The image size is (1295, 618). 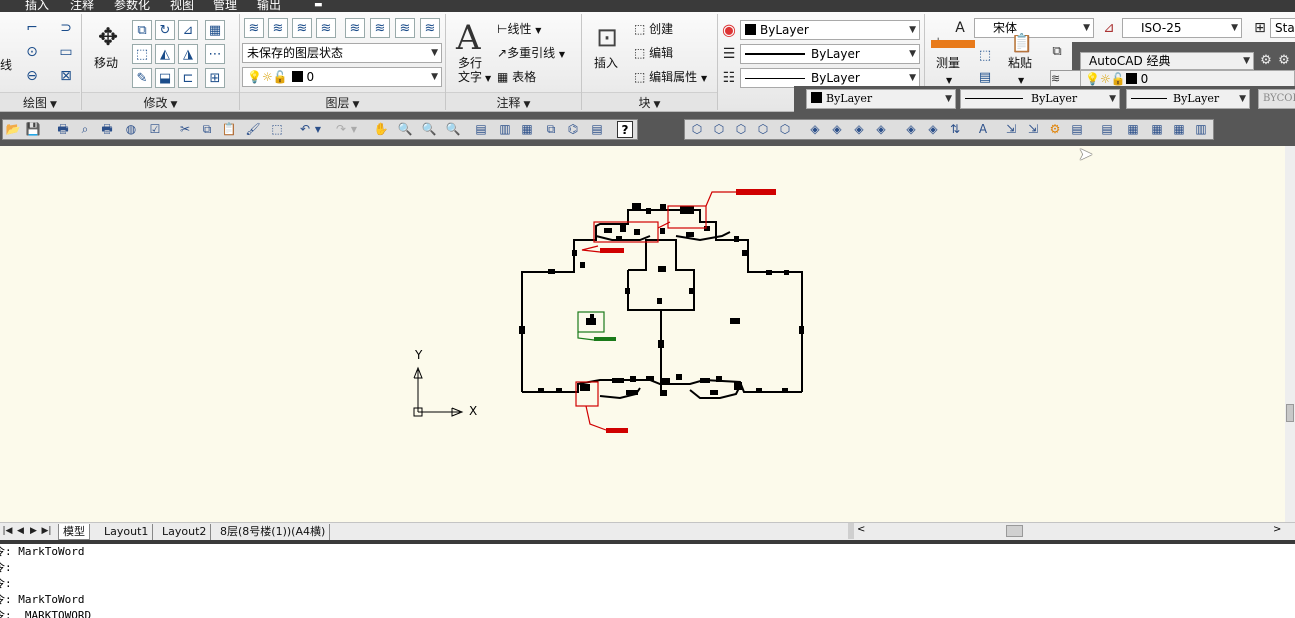 What do you see at coordinates (670, 78) in the screenshot?
I see `edit-attribute-button: ⬚ 编辑属性 ▼` at bounding box center [670, 78].